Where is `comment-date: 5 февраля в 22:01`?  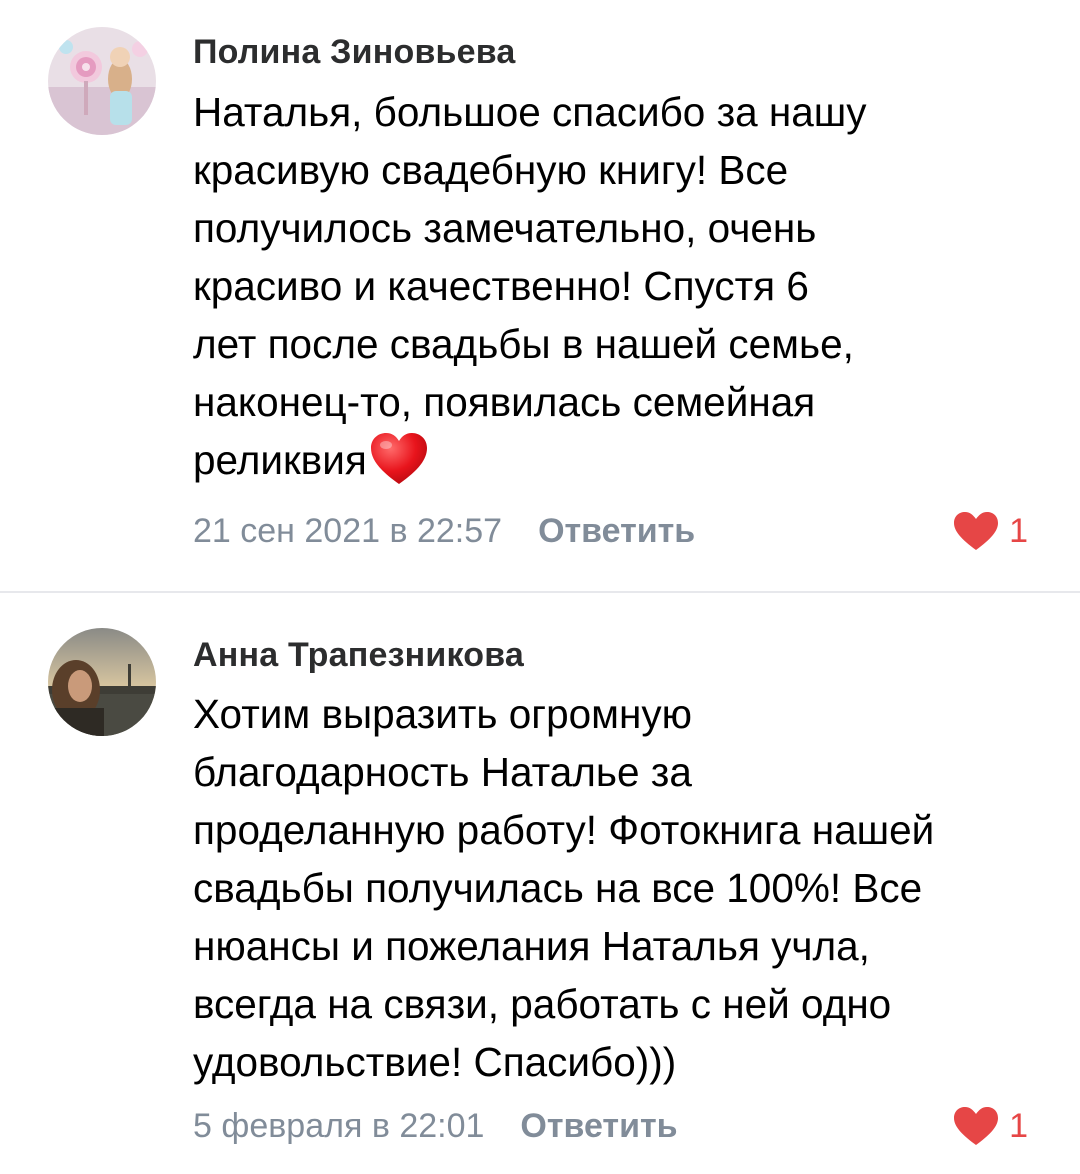
comment-date: 5 февраля в 22:01 is located at coordinates (338, 1126).